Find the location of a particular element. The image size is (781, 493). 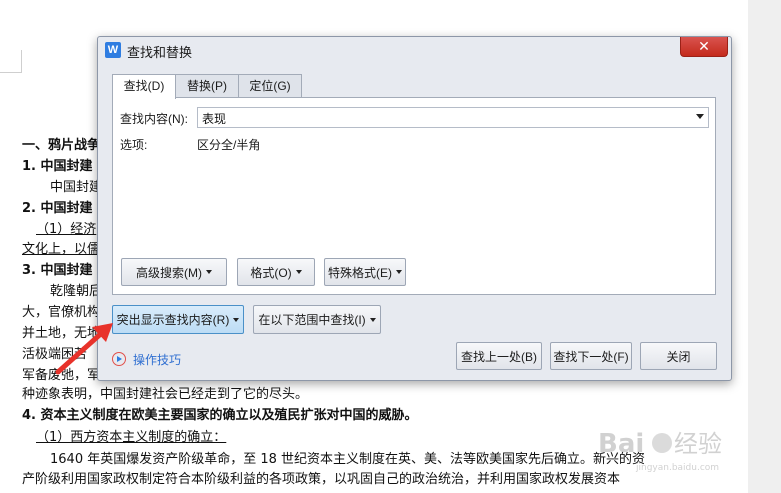

tab-goto: 定位(G) is located at coordinates (270, 86).